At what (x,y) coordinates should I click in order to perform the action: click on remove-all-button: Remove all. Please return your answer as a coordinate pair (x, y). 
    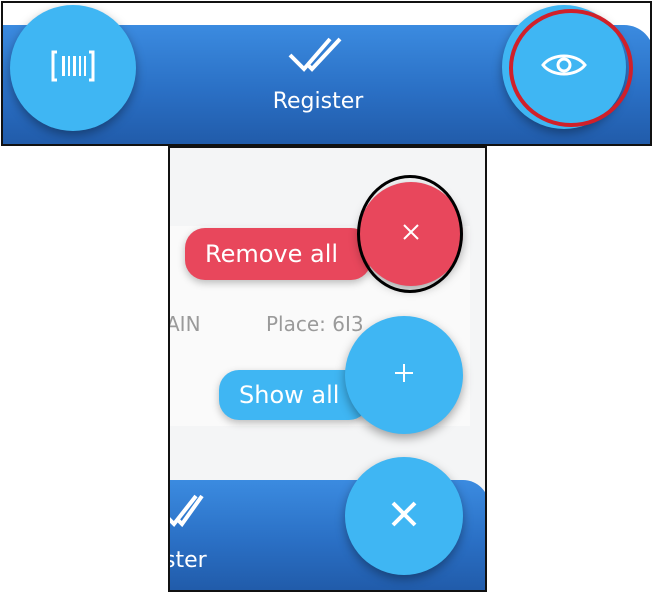
    Looking at the image, I should click on (278, 254).